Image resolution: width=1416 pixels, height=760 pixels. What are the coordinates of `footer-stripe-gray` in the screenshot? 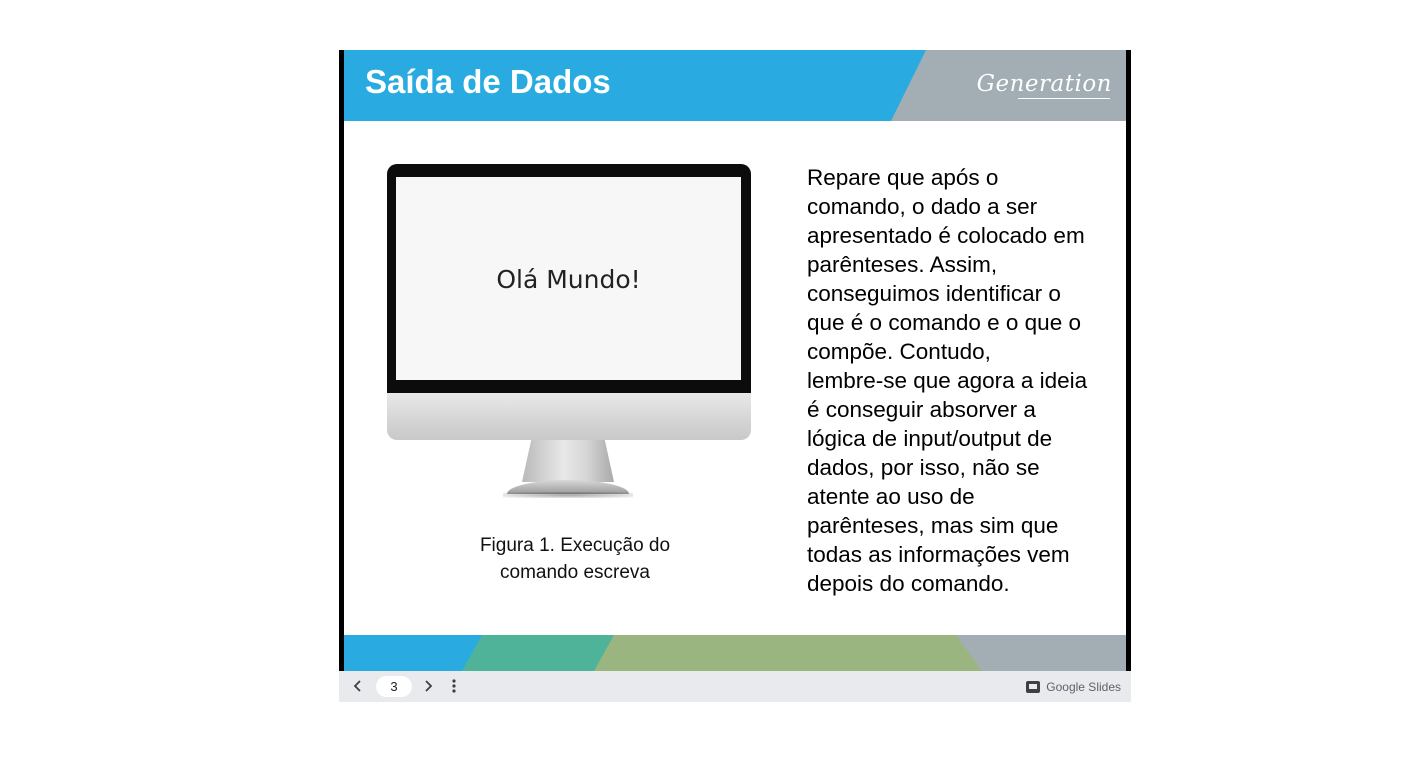 It's located at (1041, 653).